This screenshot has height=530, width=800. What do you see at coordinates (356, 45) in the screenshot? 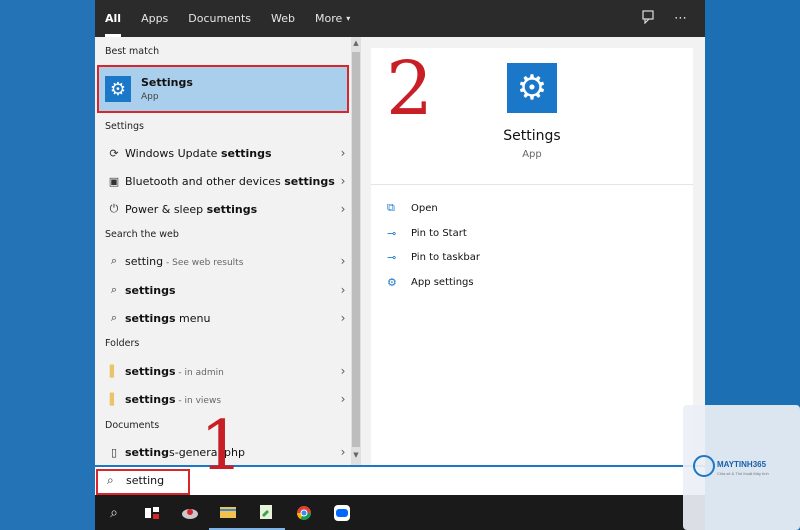
I see `scroll-up-icon: ▲` at bounding box center [356, 45].